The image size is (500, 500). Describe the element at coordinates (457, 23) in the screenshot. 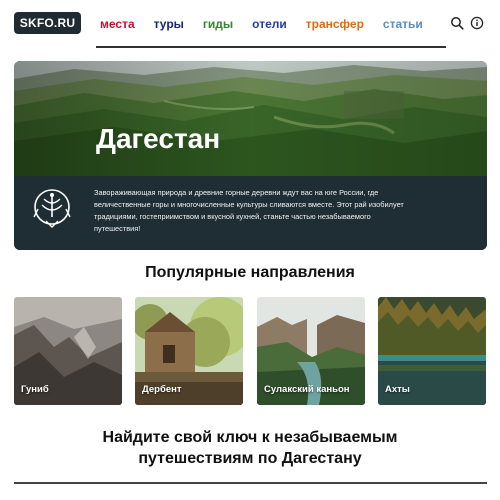

I see `search-icon` at that location.